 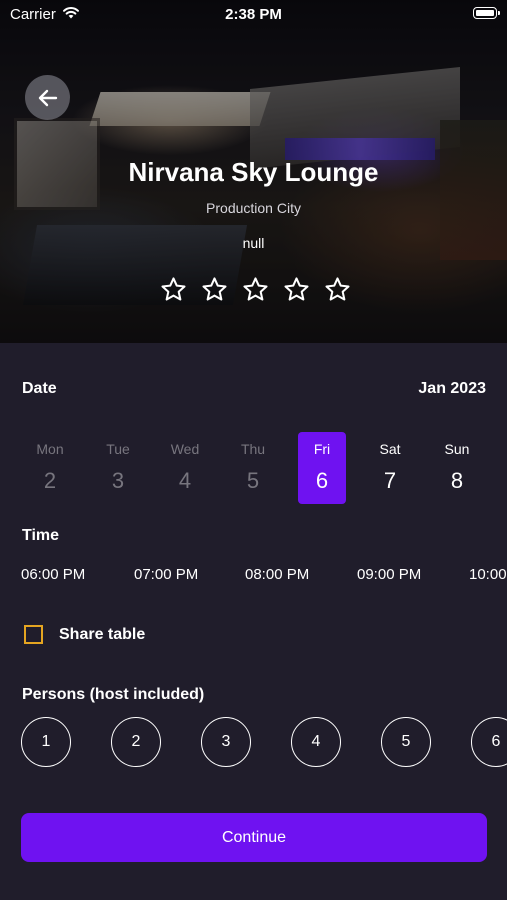 I want to click on person-option-4: 4, so click(x=316, y=742).